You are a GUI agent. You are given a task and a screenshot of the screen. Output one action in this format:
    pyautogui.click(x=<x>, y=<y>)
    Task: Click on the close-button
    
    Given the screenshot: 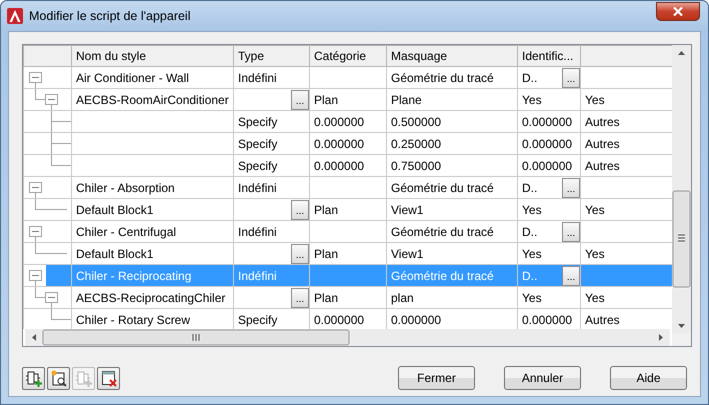 What is the action you would take?
    pyautogui.click(x=678, y=11)
    